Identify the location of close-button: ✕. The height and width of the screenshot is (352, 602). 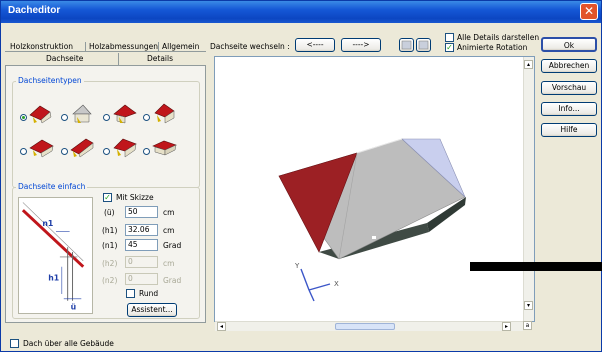
(589, 11).